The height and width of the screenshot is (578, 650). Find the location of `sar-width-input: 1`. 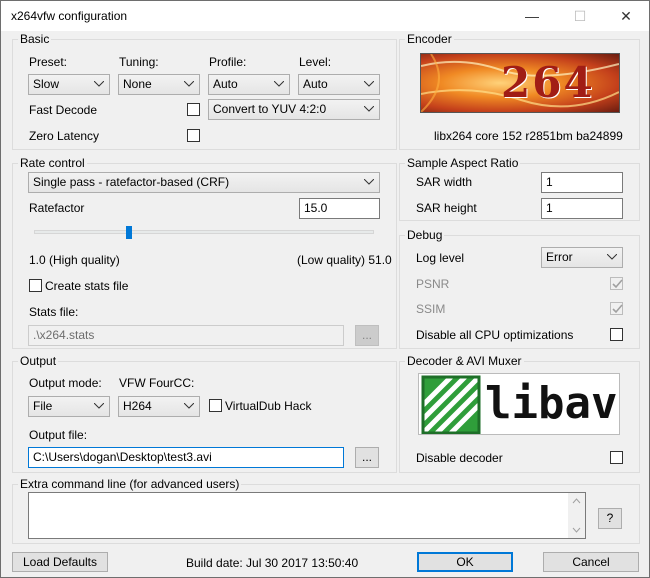

sar-width-input: 1 is located at coordinates (582, 182).